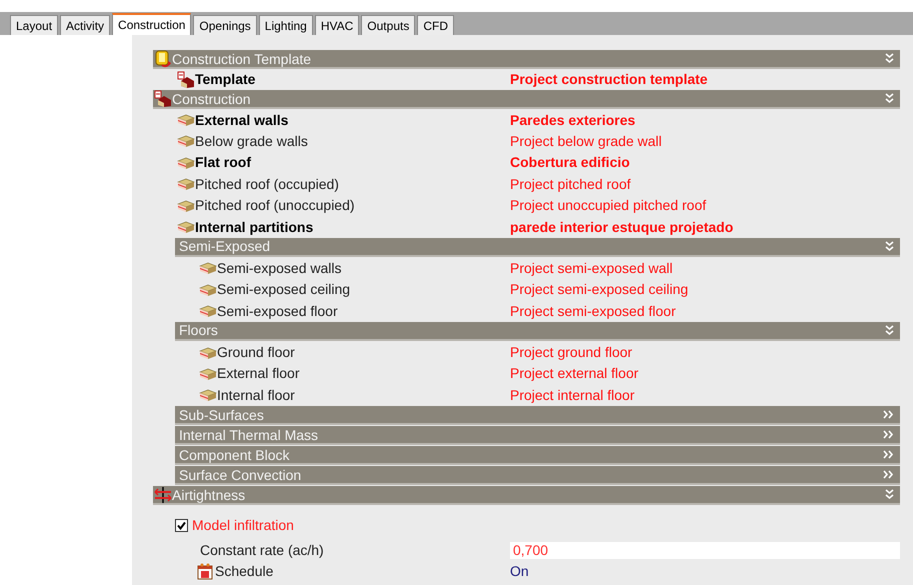  I want to click on input-field: 0,700, so click(705, 551).